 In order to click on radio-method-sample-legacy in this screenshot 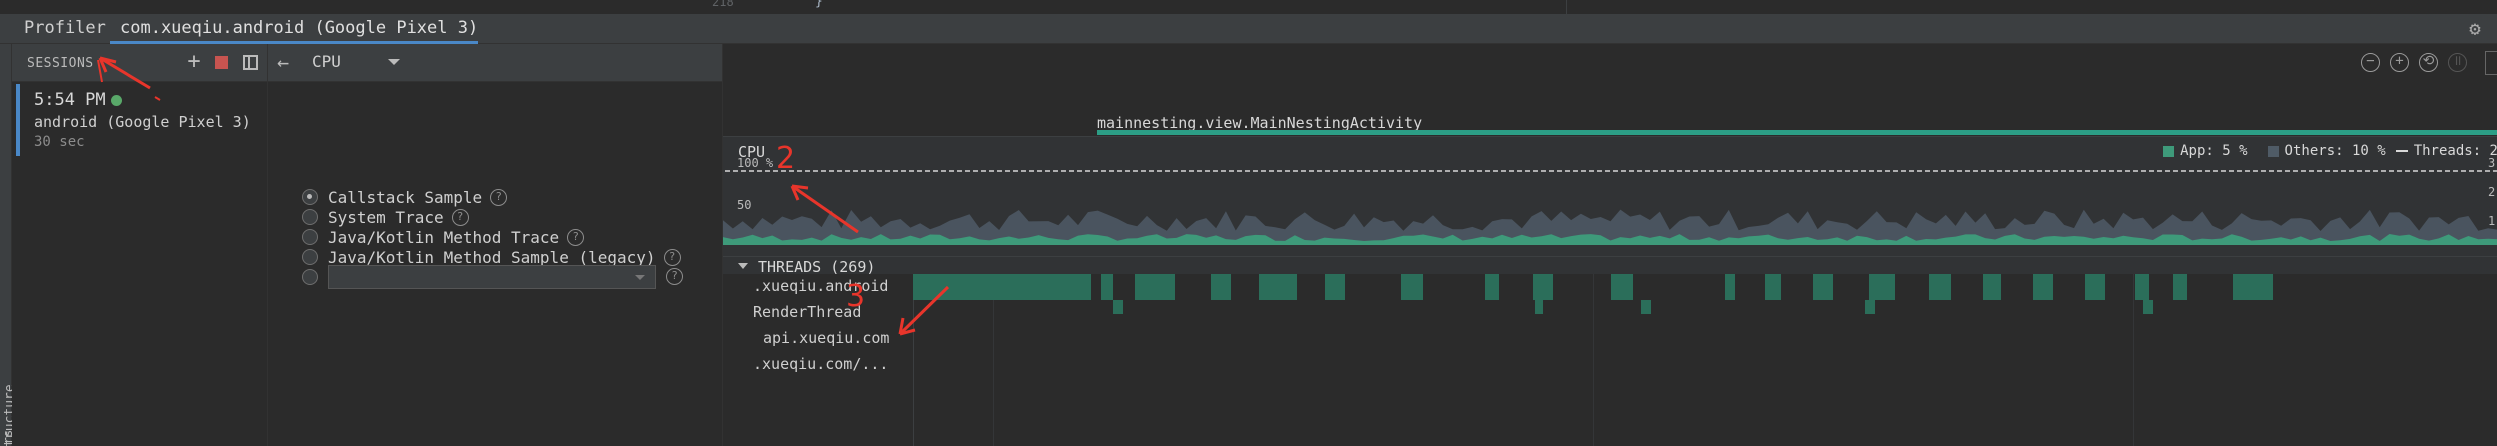, I will do `click(310, 257)`.